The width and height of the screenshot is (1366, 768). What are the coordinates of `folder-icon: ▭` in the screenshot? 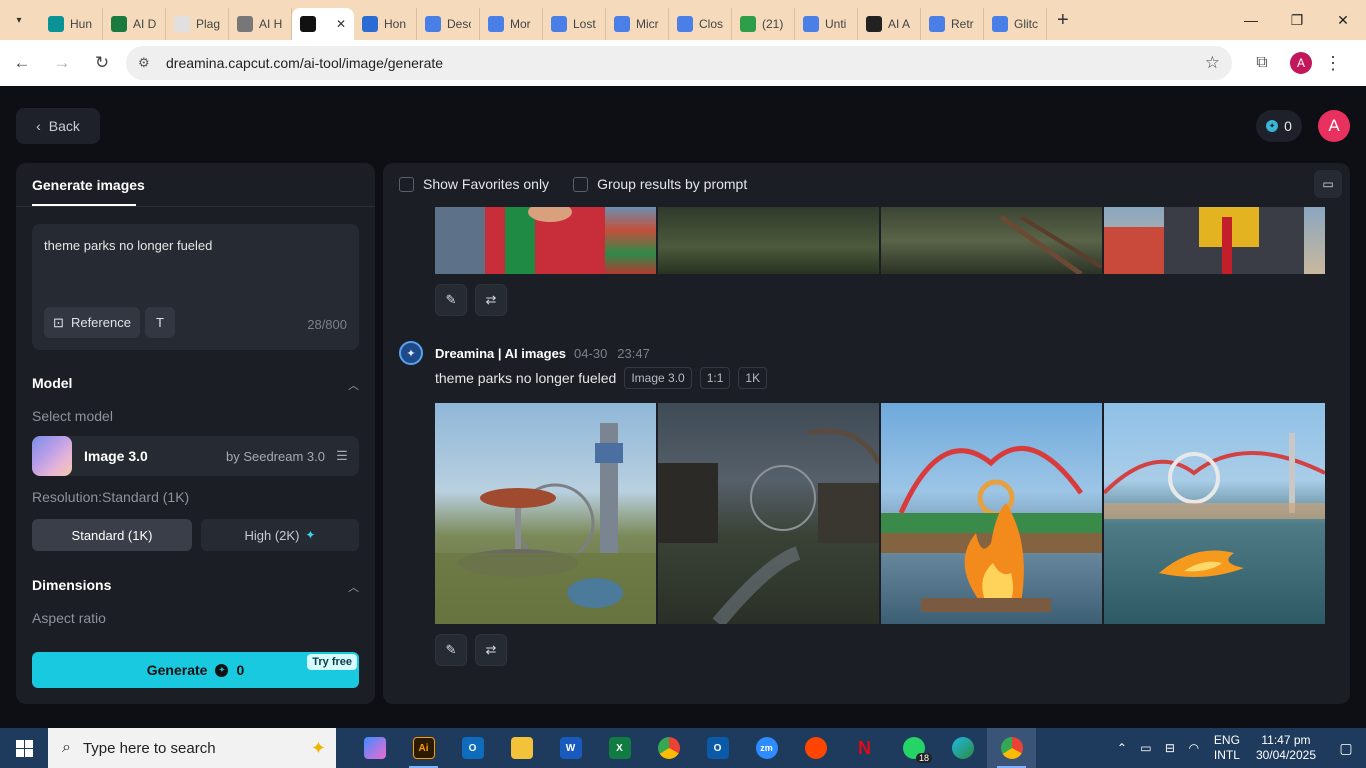 It's located at (1328, 184).